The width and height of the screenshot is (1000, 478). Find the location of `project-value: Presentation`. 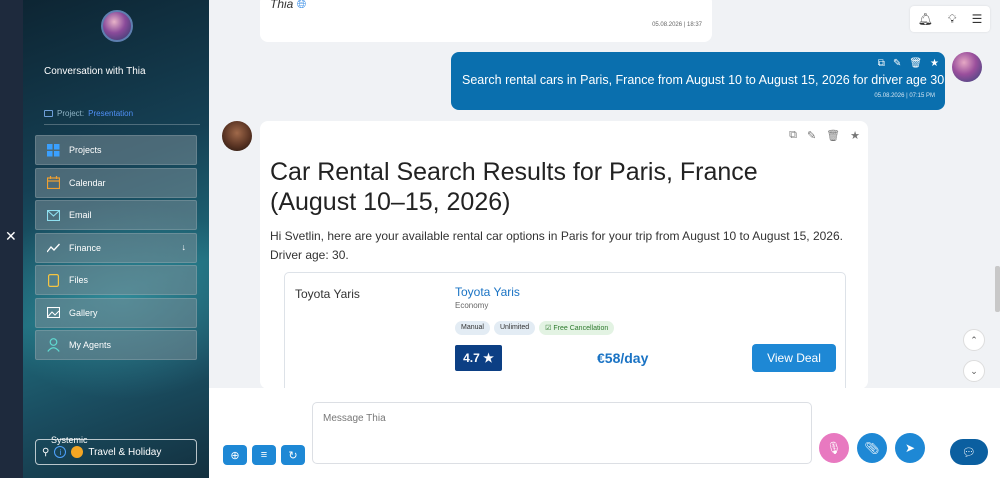

project-value: Presentation is located at coordinates (111, 113).